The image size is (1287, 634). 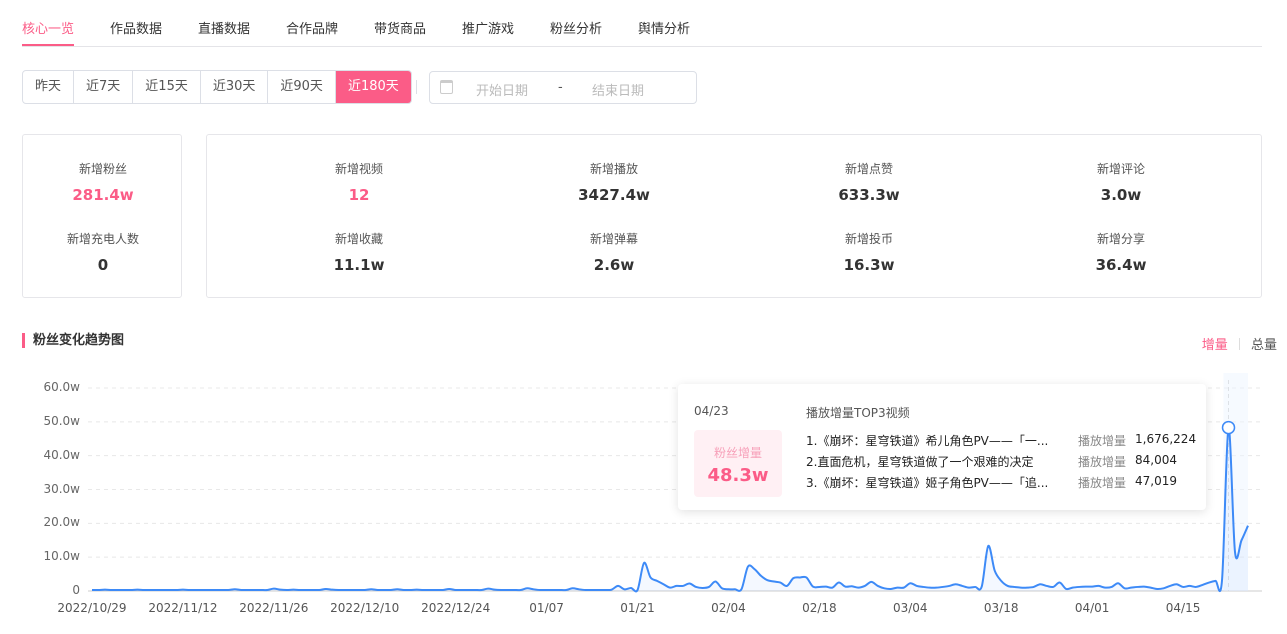 What do you see at coordinates (737, 453) in the screenshot?
I see `fan-increment-label: 粉丝增量` at bounding box center [737, 453].